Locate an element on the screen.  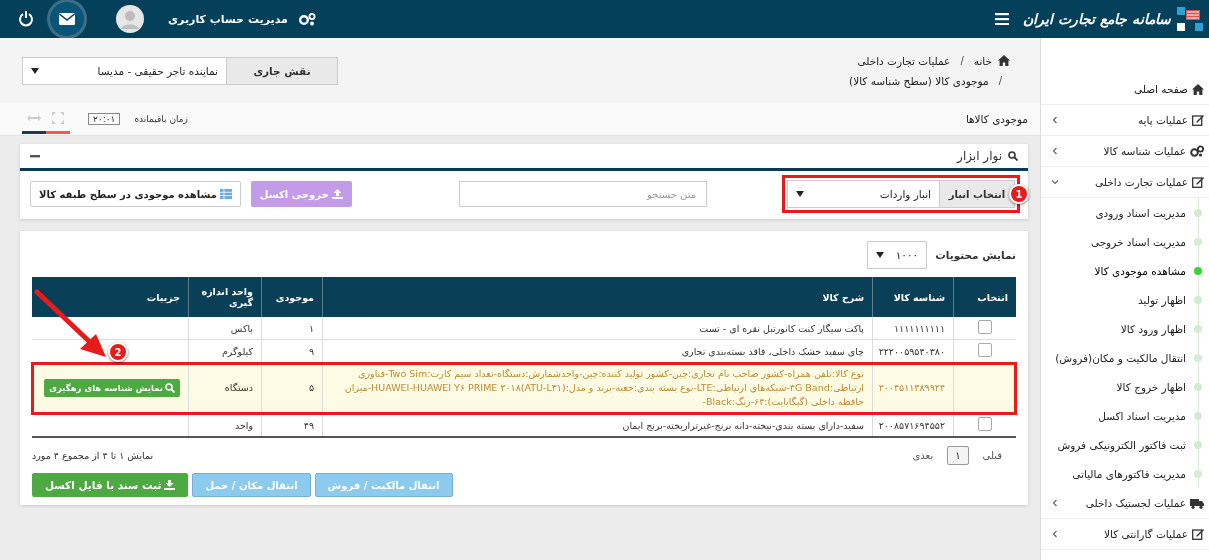
table-cell: ۴۹ is located at coordinates (292, 425).